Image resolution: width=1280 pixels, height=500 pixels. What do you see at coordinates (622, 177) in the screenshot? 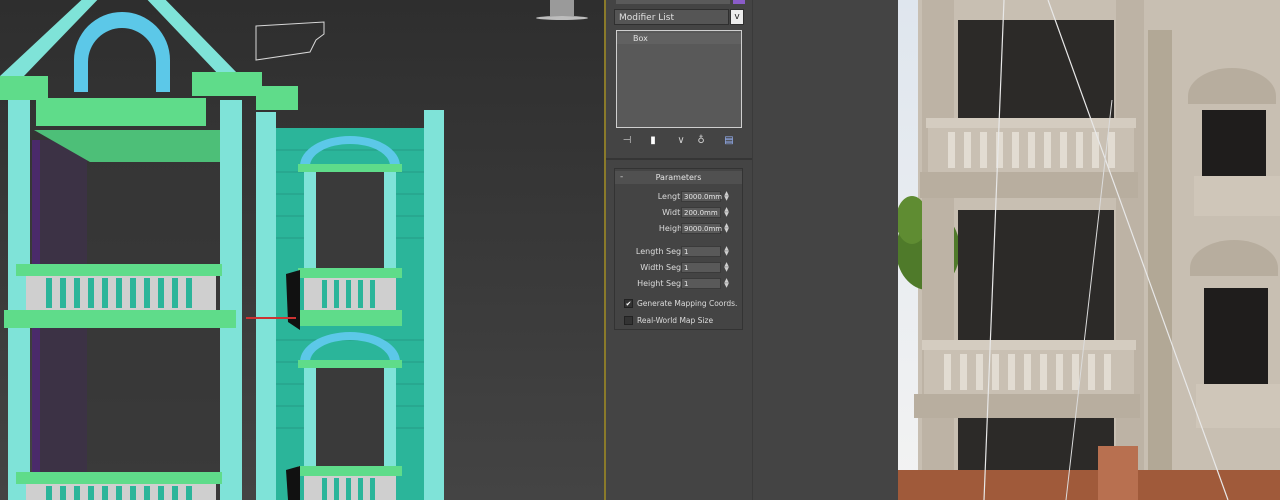
I see `collapse-icon: -` at bounding box center [622, 177].